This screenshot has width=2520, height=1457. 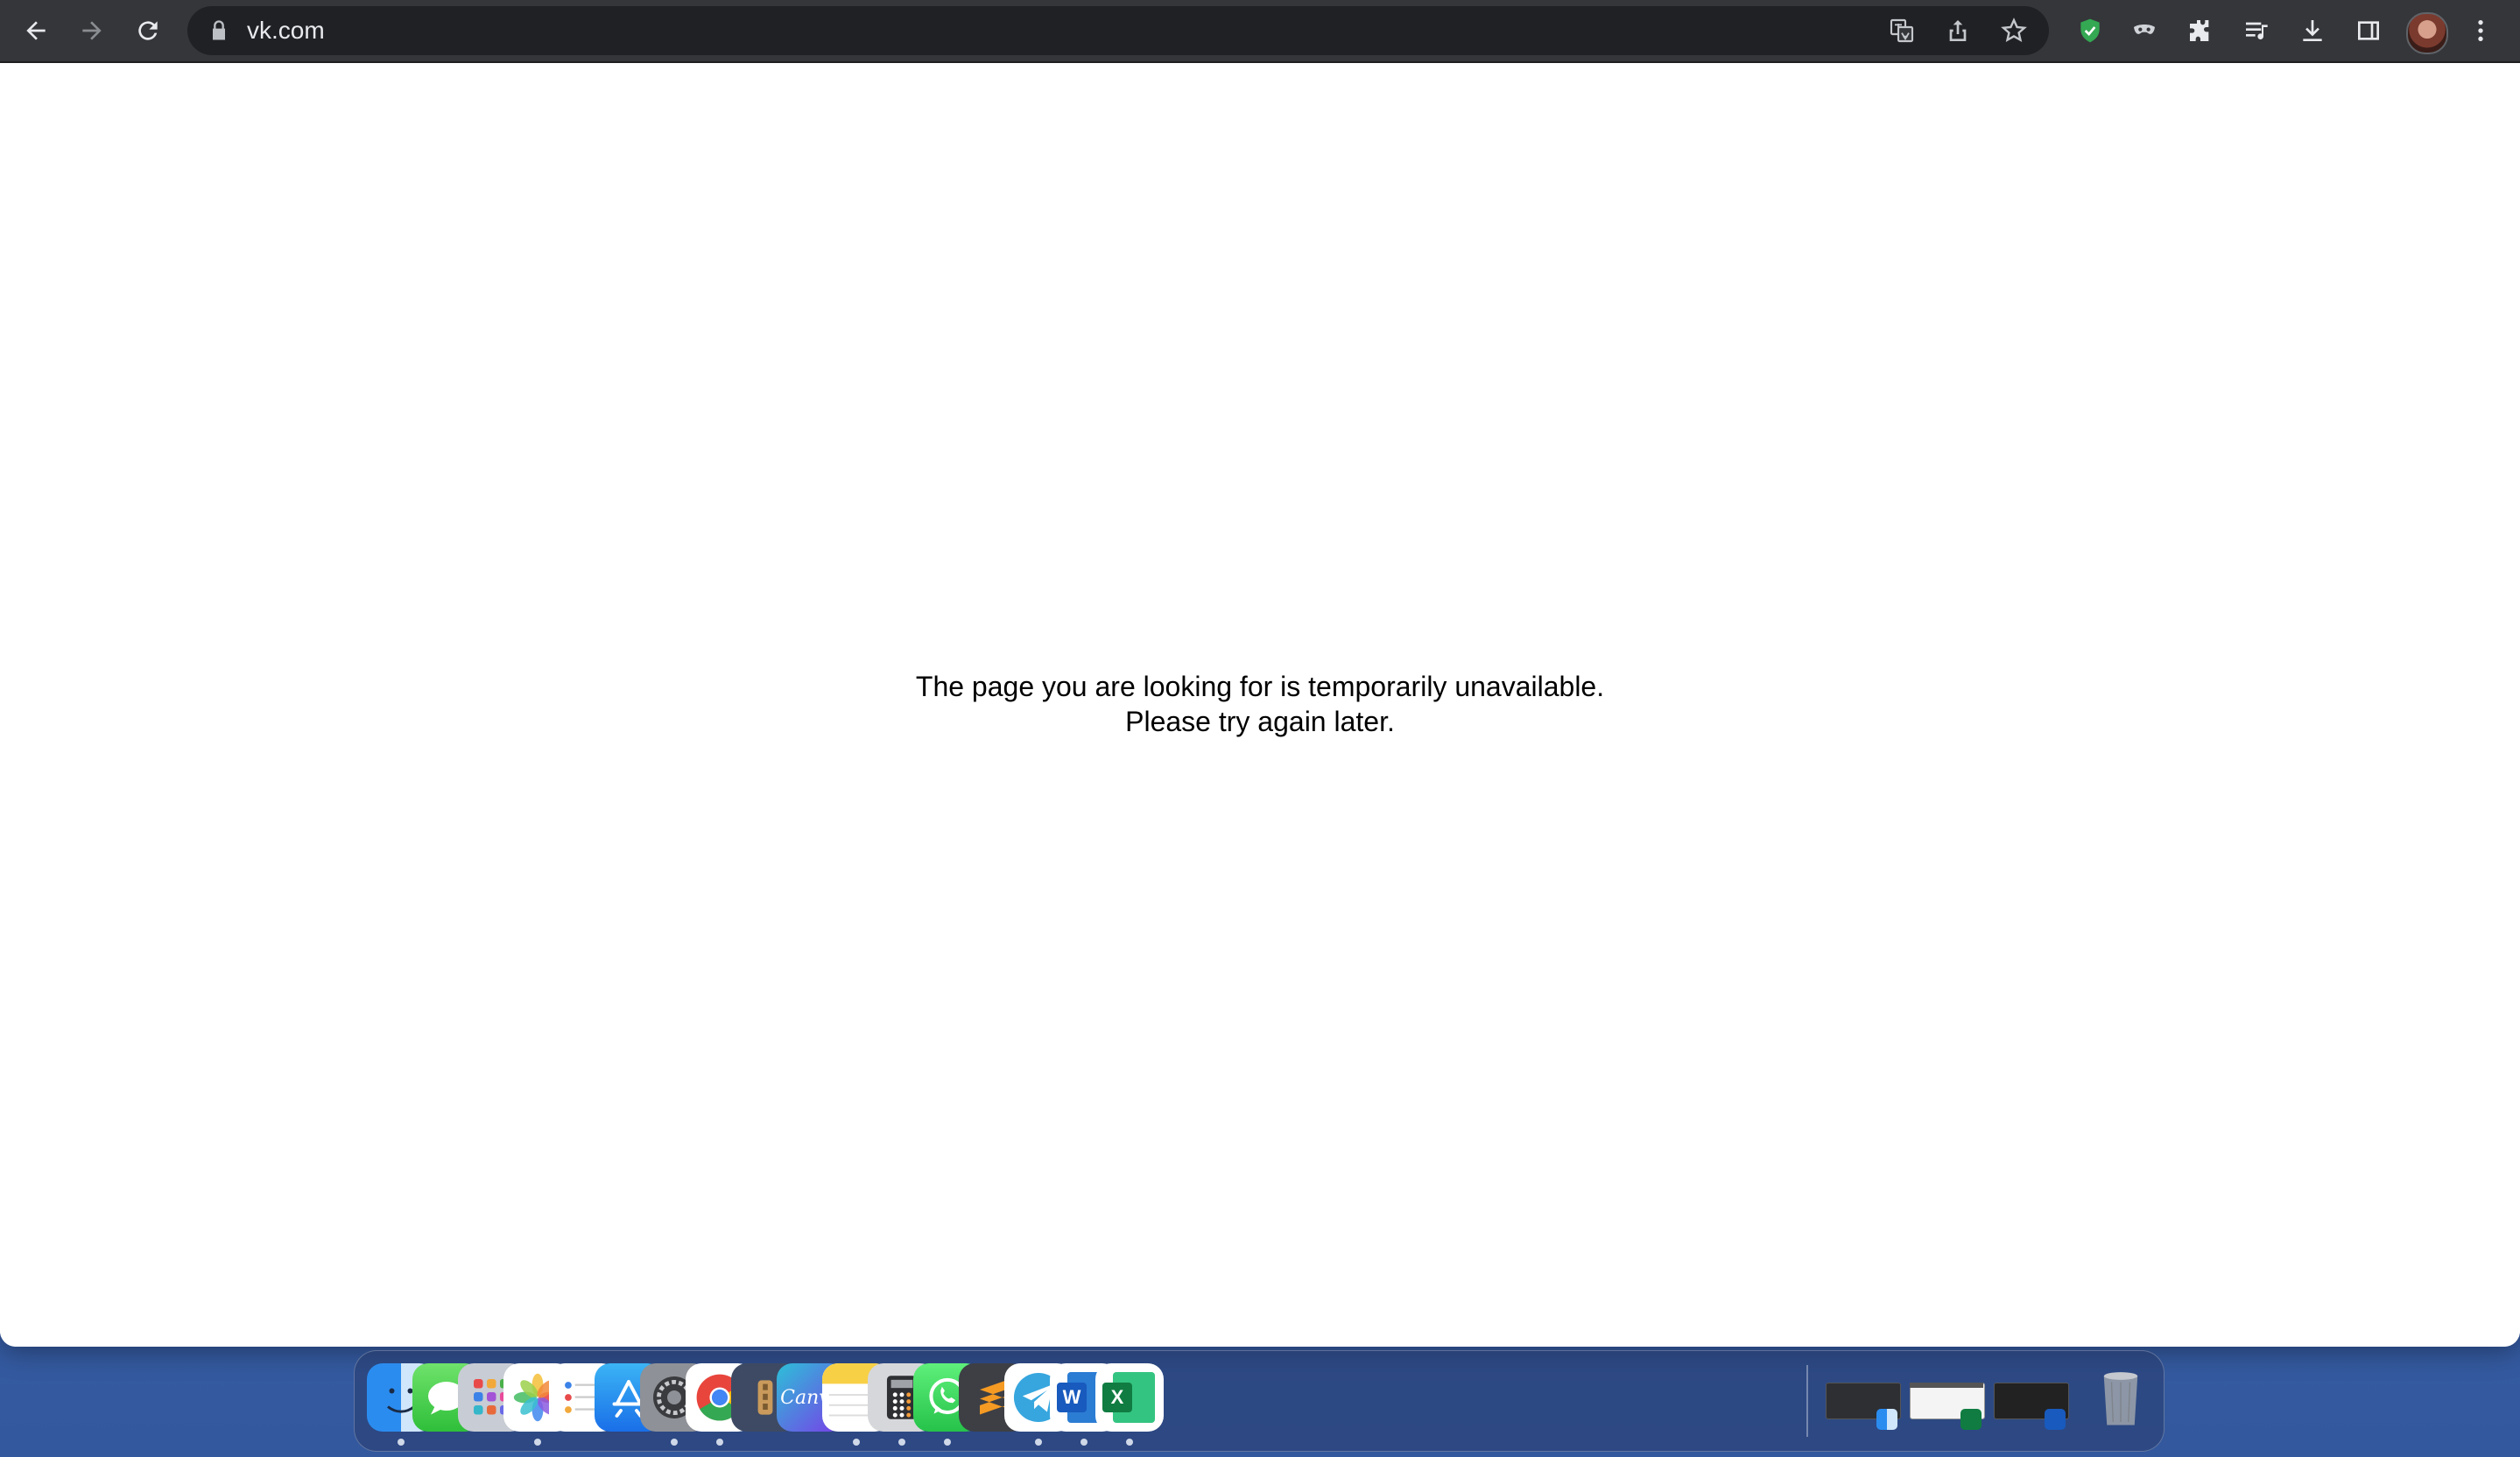 I want to click on excel-icon: X, so click(x=1129, y=1398).